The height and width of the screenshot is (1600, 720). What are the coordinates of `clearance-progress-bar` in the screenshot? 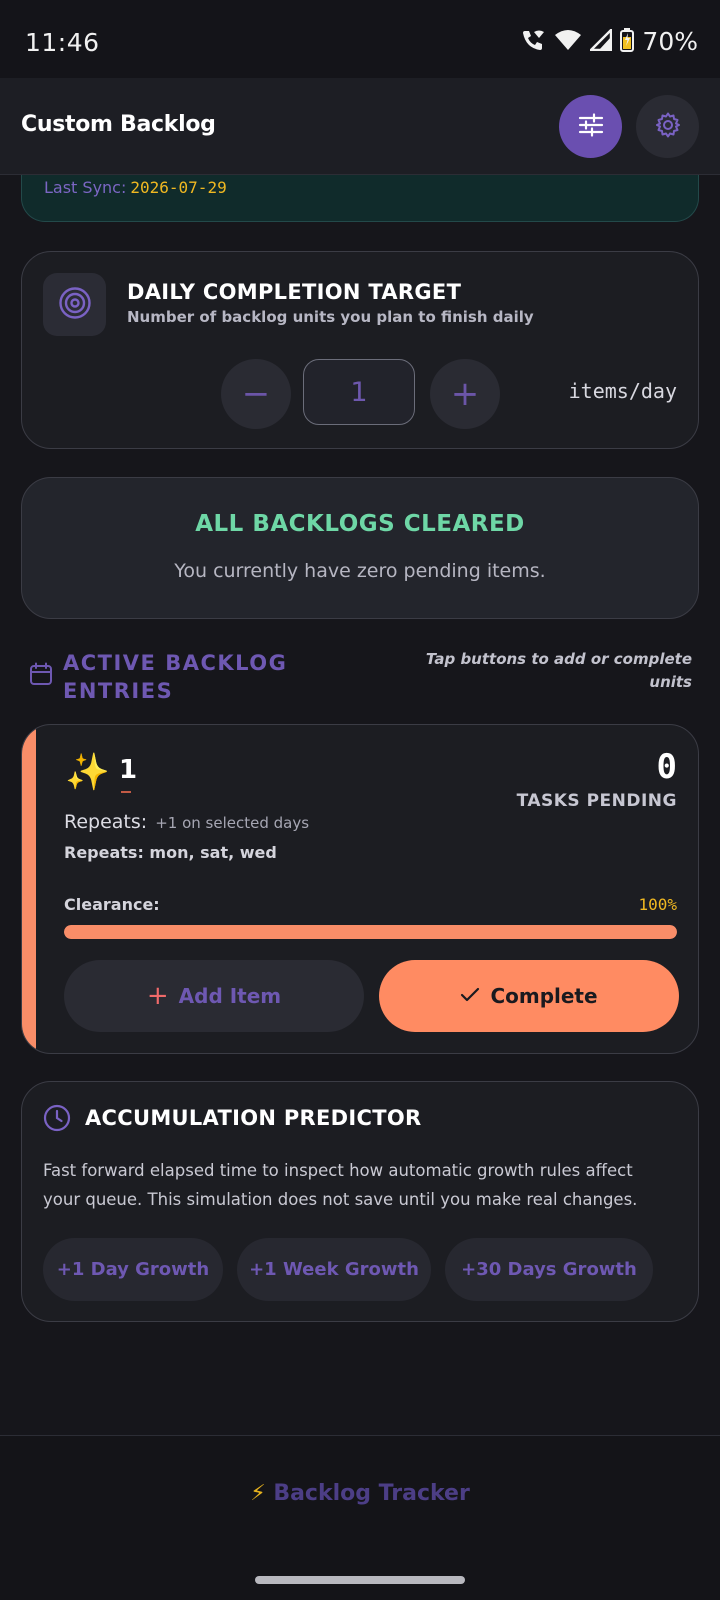 It's located at (370, 932).